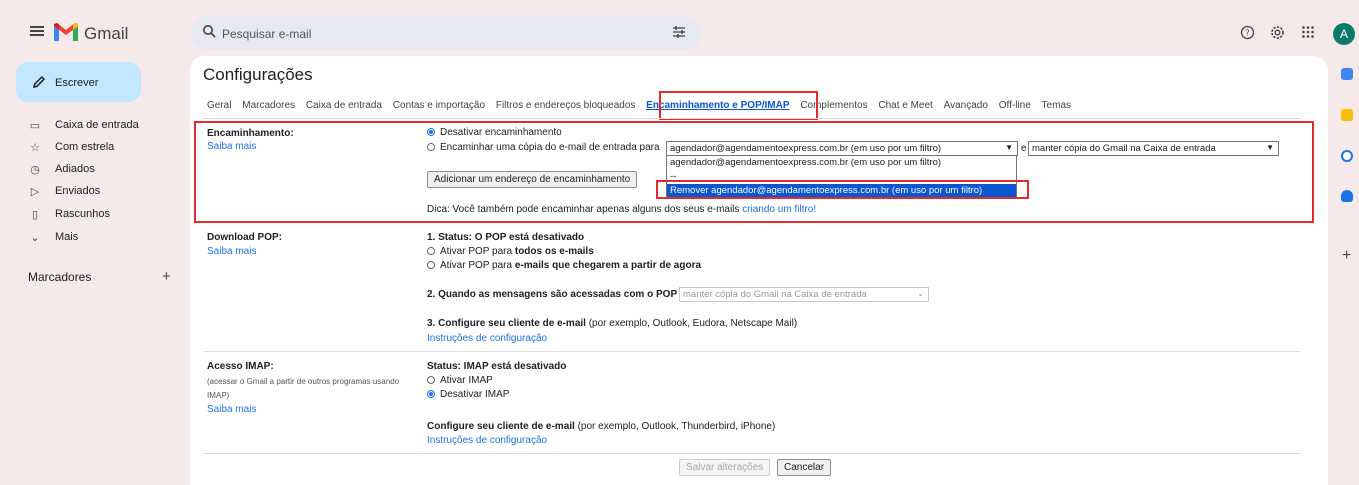 The width and height of the screenshot is (1359, 485). What do you see at coordinates (475, 394) in the screenshot?
I see `option-label: Desativar IMAP` at bounding box center [475, 394].